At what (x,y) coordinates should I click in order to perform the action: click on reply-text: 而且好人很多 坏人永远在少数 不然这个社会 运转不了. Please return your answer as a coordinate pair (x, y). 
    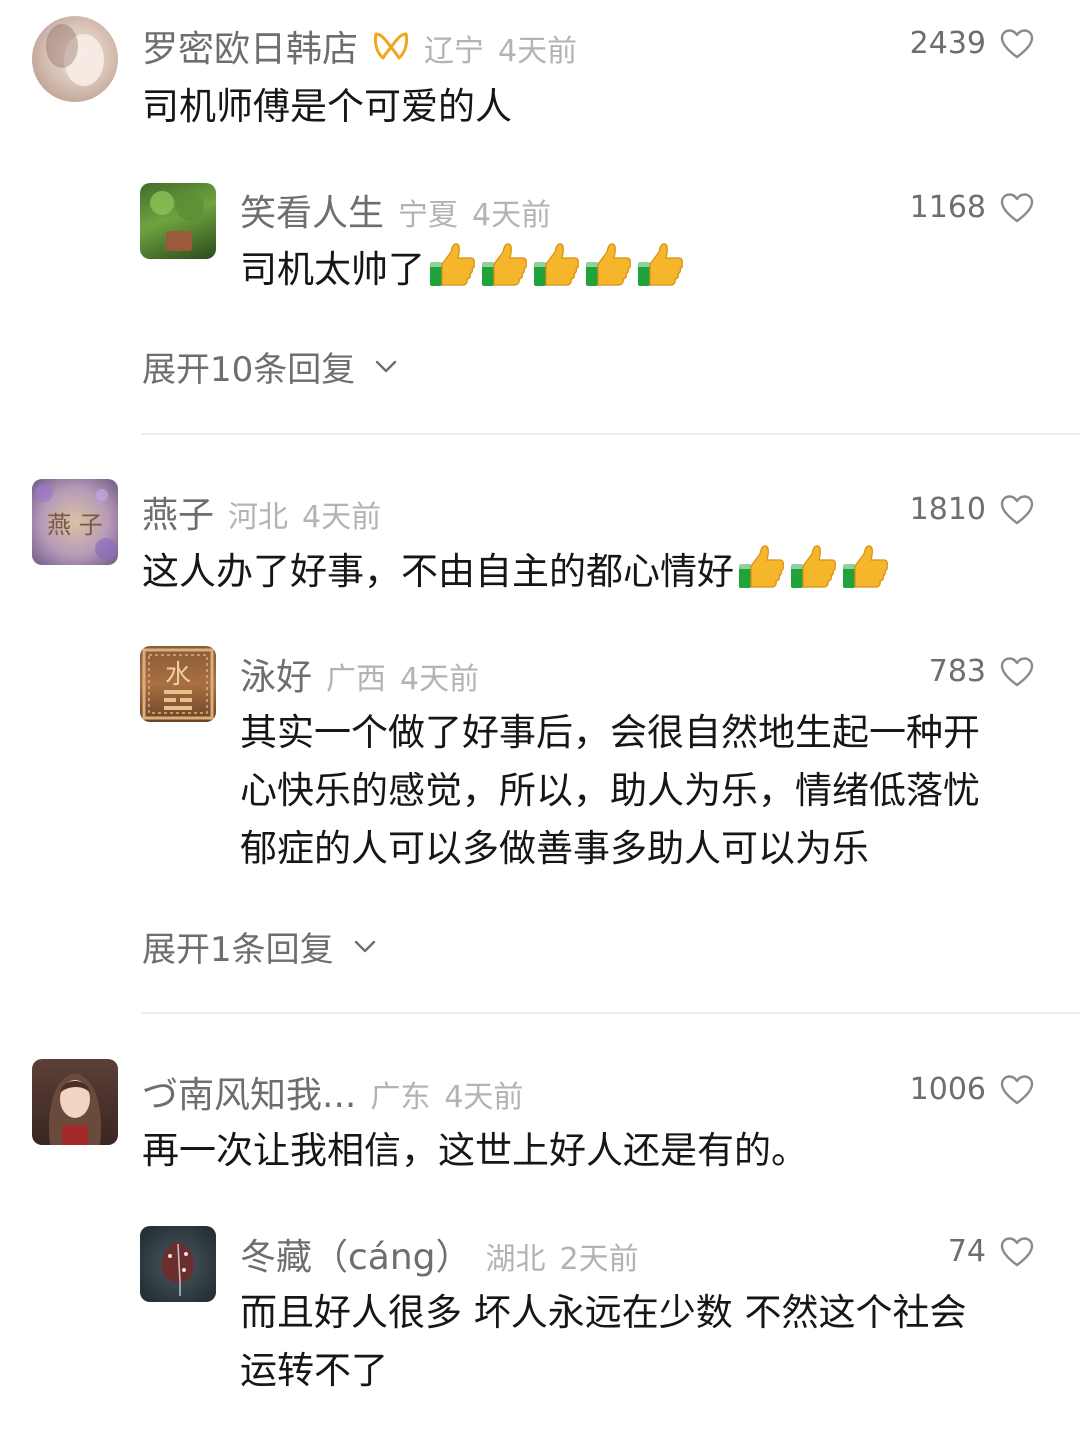
    Looking at the image, I should click on (640, 1342).